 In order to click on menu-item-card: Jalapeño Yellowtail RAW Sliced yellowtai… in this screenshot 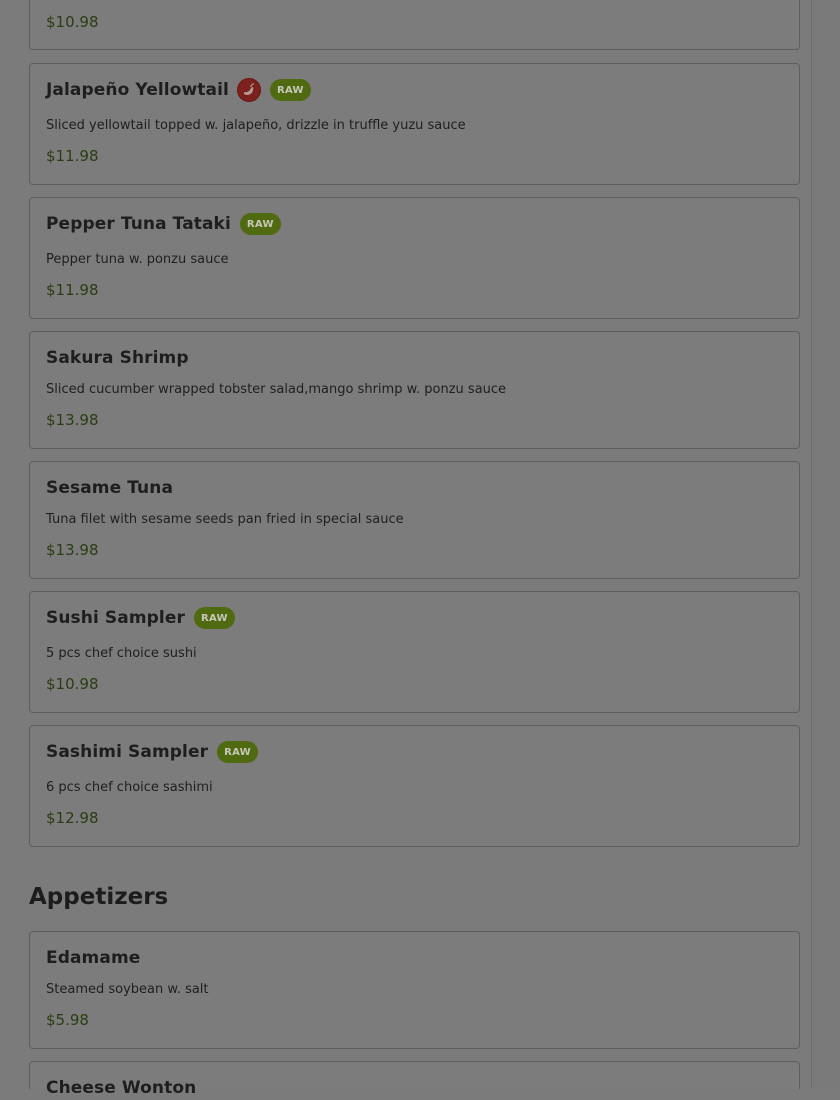, I will do `click(414, 124)`.